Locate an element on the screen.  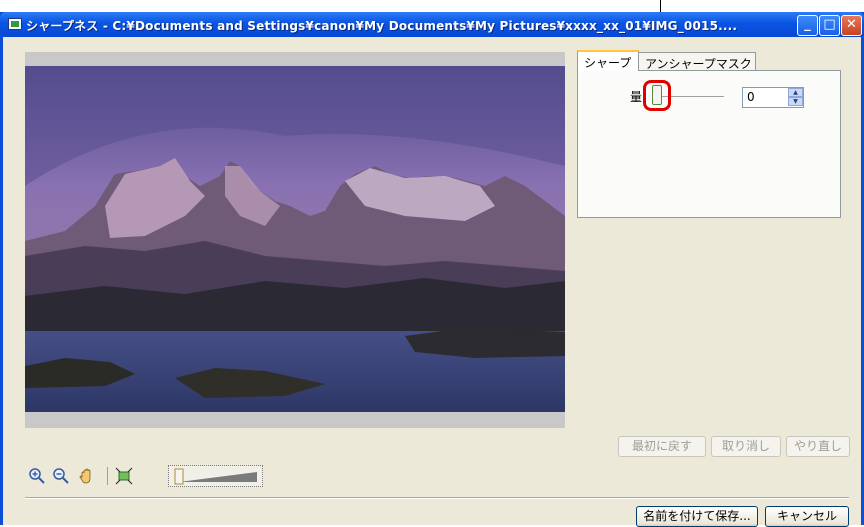
separator-line is located at coordinates (437, 498).